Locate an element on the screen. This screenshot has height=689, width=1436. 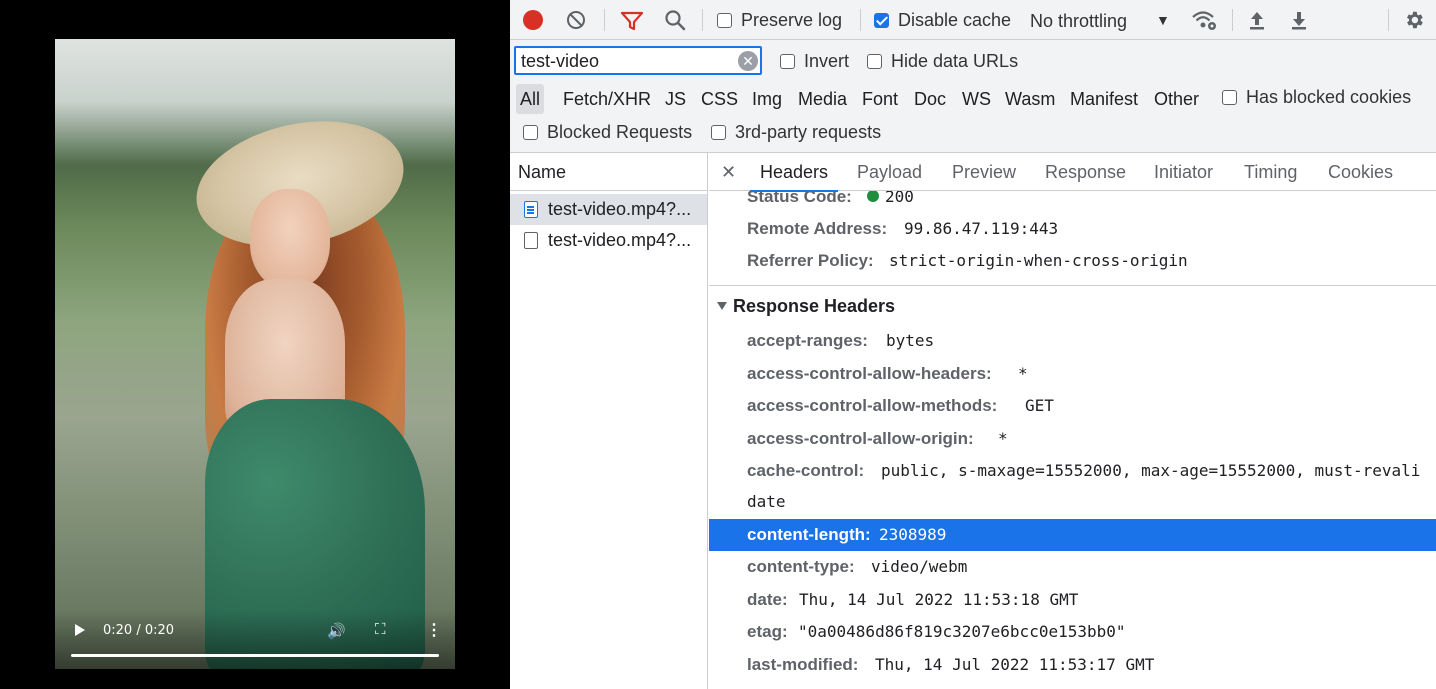
video-progress-bar is located at coordinates (255, 655).